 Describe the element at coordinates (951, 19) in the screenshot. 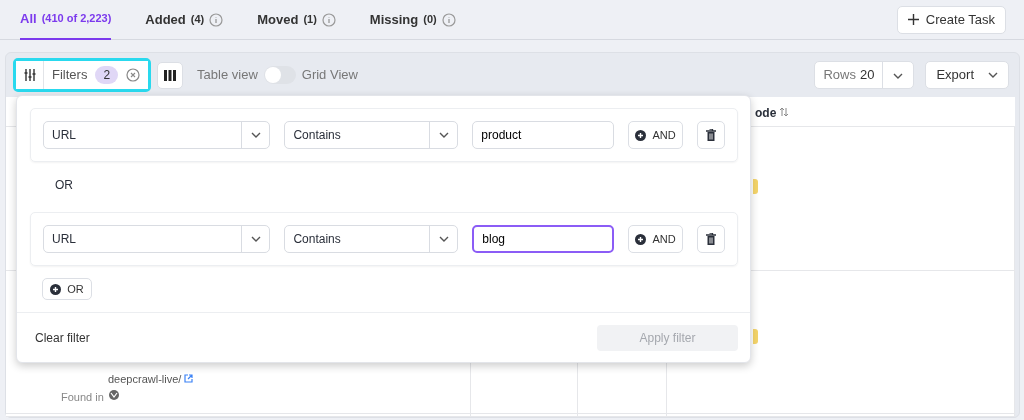

I see `create-task-button: Create Task` at that location.